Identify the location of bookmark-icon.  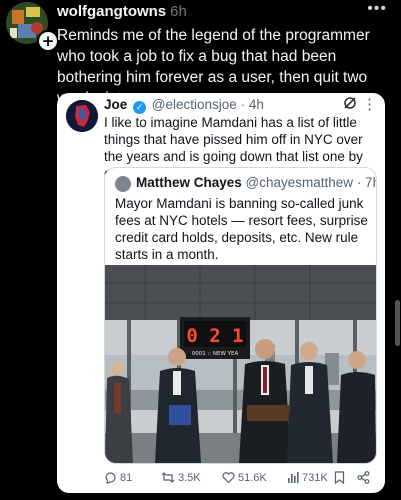
(341, 478).